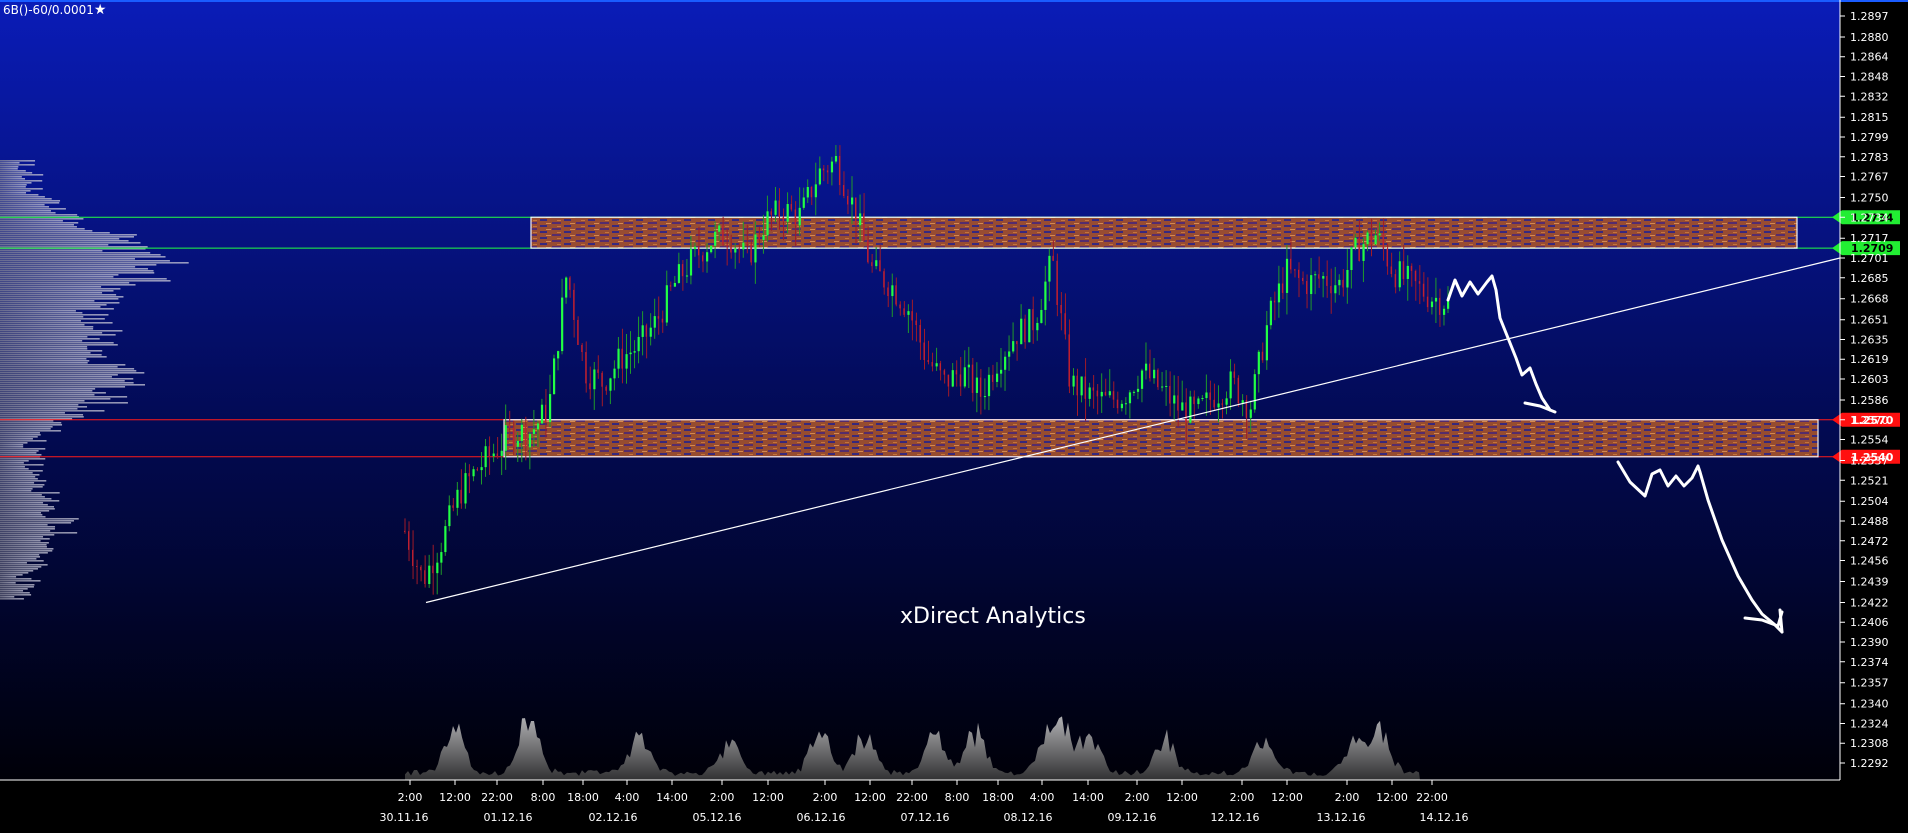 Image resolution: width=1908 pixels, height=833 pixels. What do you see at coordinates (1869, 743) in the screenshot?
I see `price-tick-label: 1.2308` at bounding box center [1869, 743].